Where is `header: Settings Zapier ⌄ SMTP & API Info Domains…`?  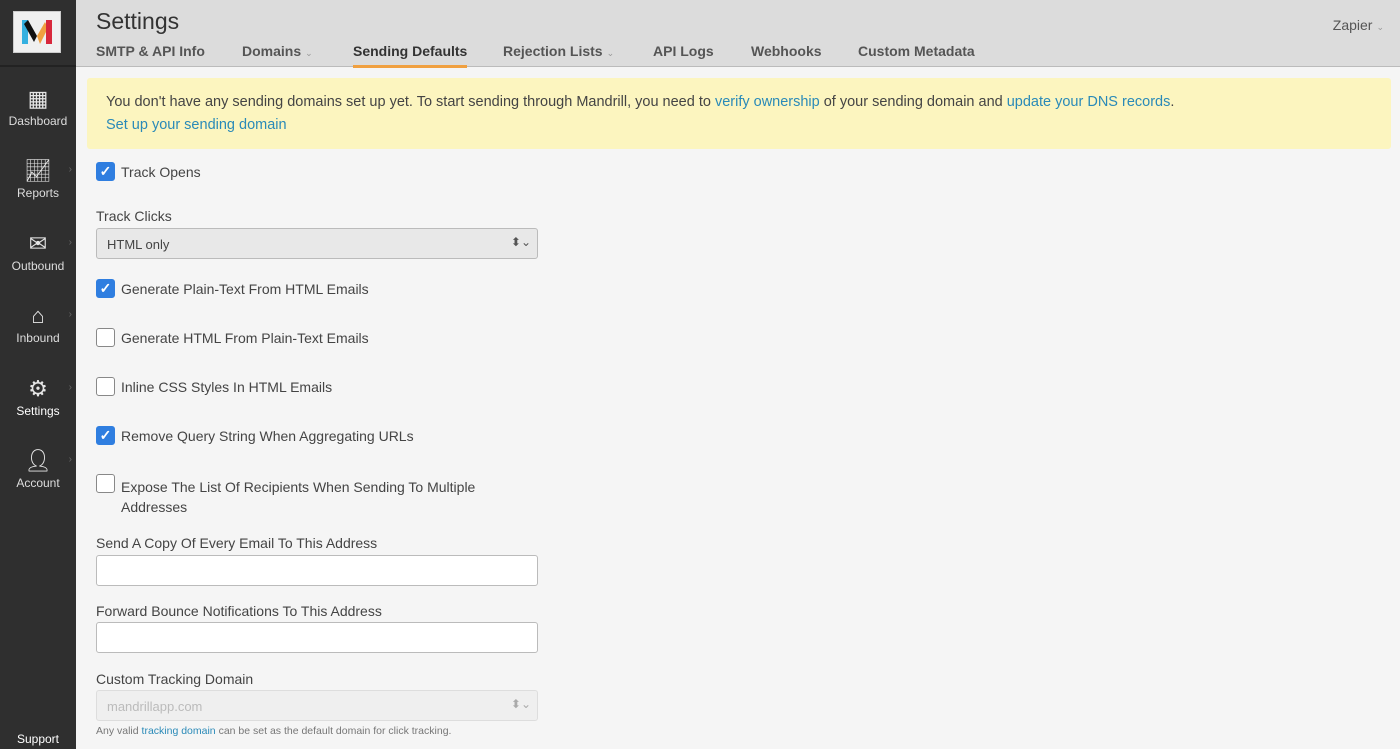 header: Settings Zapier ⌄ SMTP & API Info Domains… is located at coordinates (738, 34).